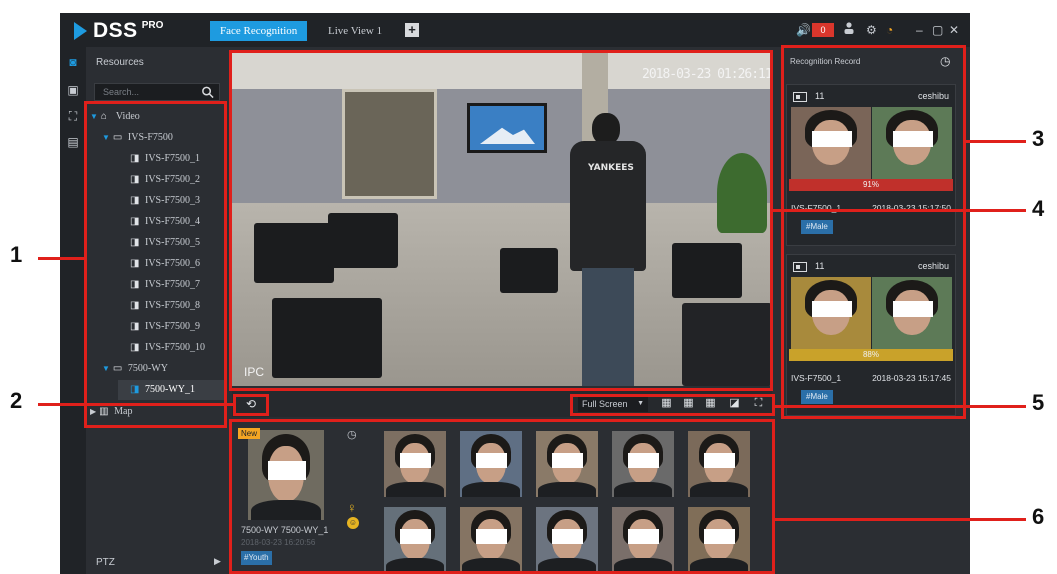 This screenshot has height=574, width=1057. Describe the element at coordinates (73, 90) in the screenshot. I see `face-search-icon: ▣` at that location.